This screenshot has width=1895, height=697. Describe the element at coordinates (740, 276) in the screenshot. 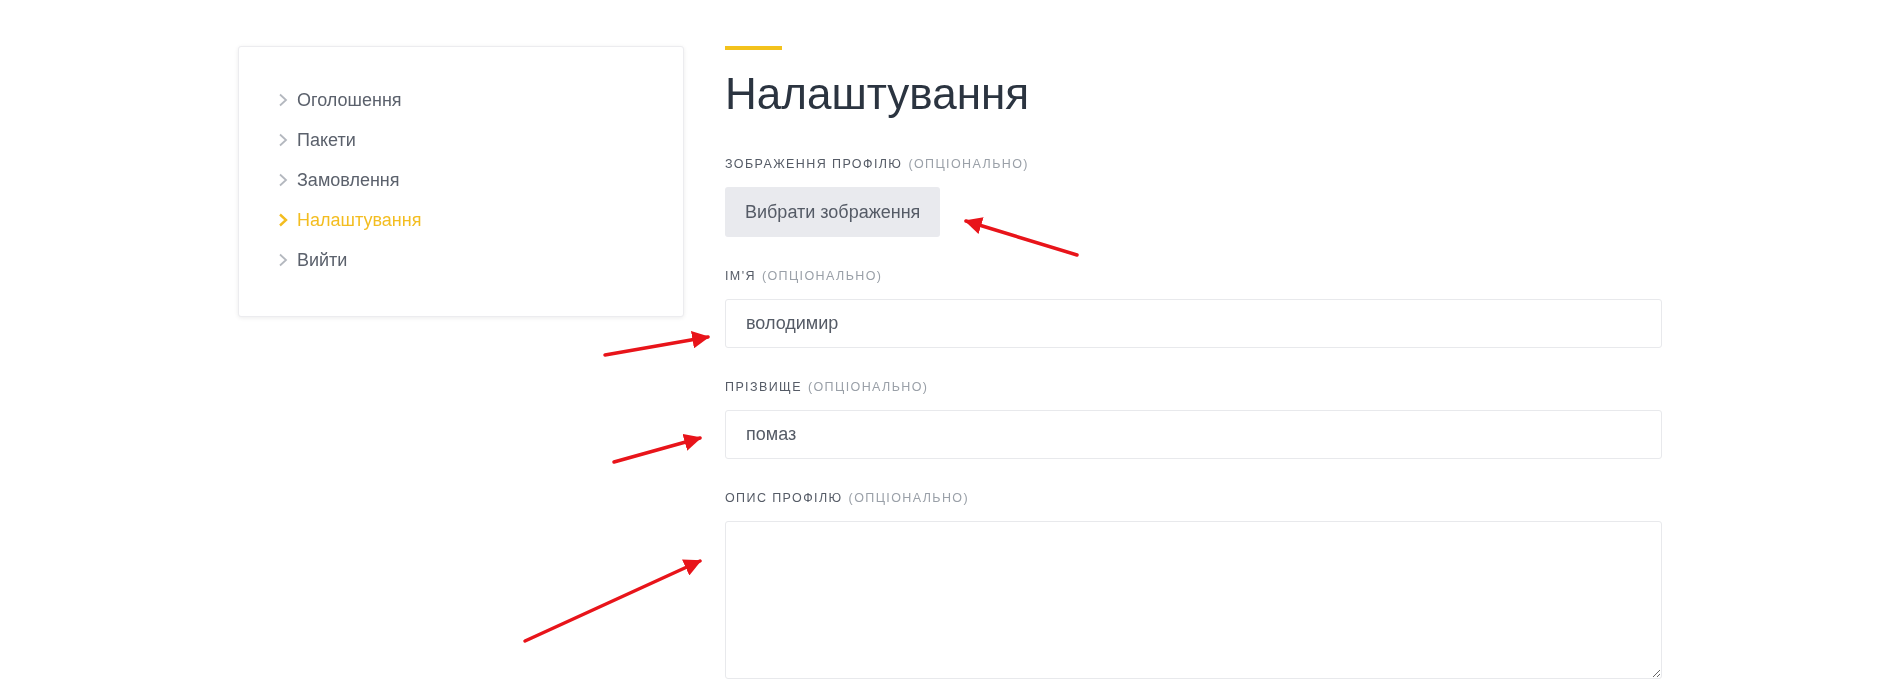

I see `field-label: ІМ'Я` at that location.